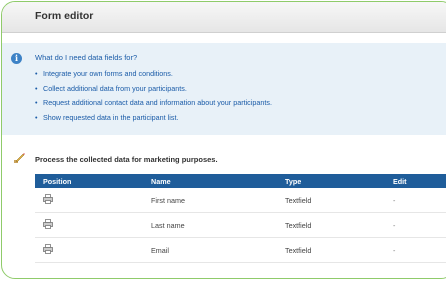 The height and width of the screenshot is (282, 446). I want to click on info-circle-icon: i, so click(16, 58).